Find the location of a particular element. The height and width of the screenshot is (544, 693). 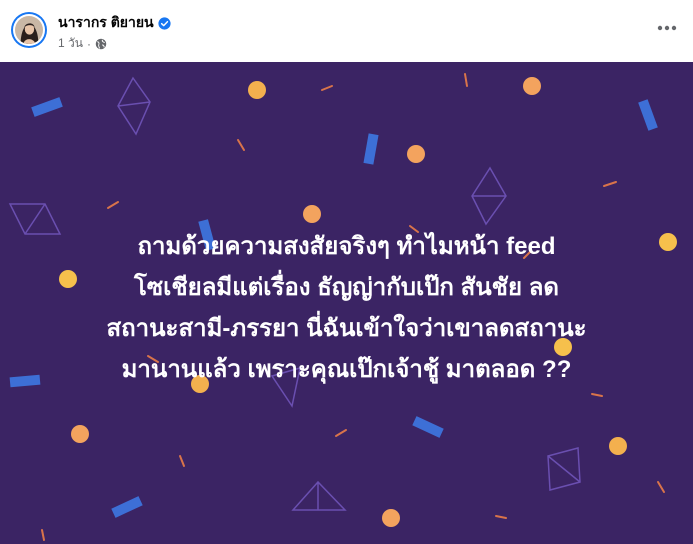

more-options-icon is located at coordinates (667, 28).